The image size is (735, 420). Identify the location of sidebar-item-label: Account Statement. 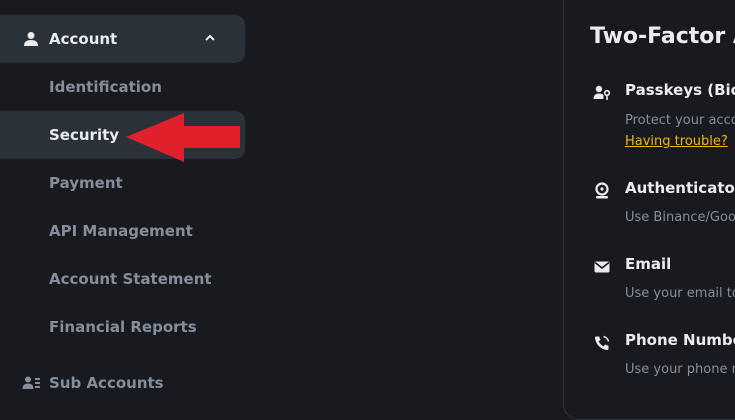
(130, 279).